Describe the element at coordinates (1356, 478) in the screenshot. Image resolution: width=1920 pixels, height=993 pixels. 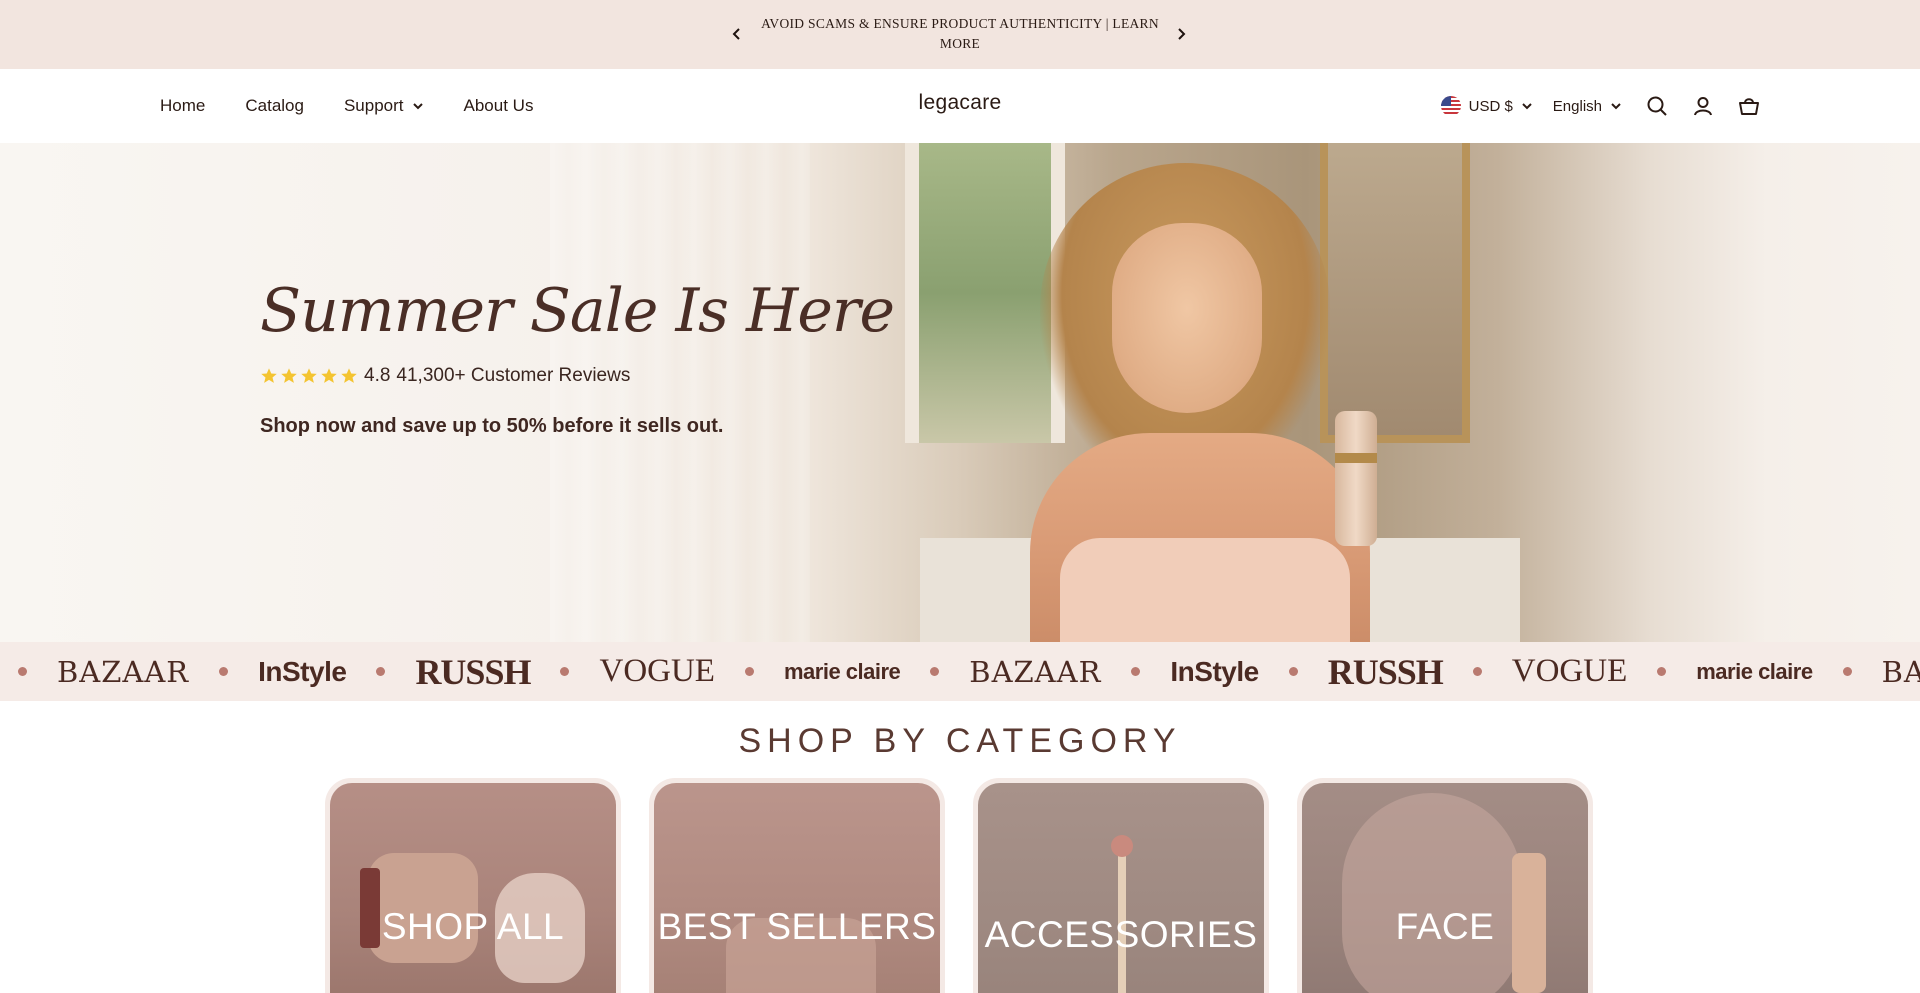
I see `hero-product-bottle` at that location.